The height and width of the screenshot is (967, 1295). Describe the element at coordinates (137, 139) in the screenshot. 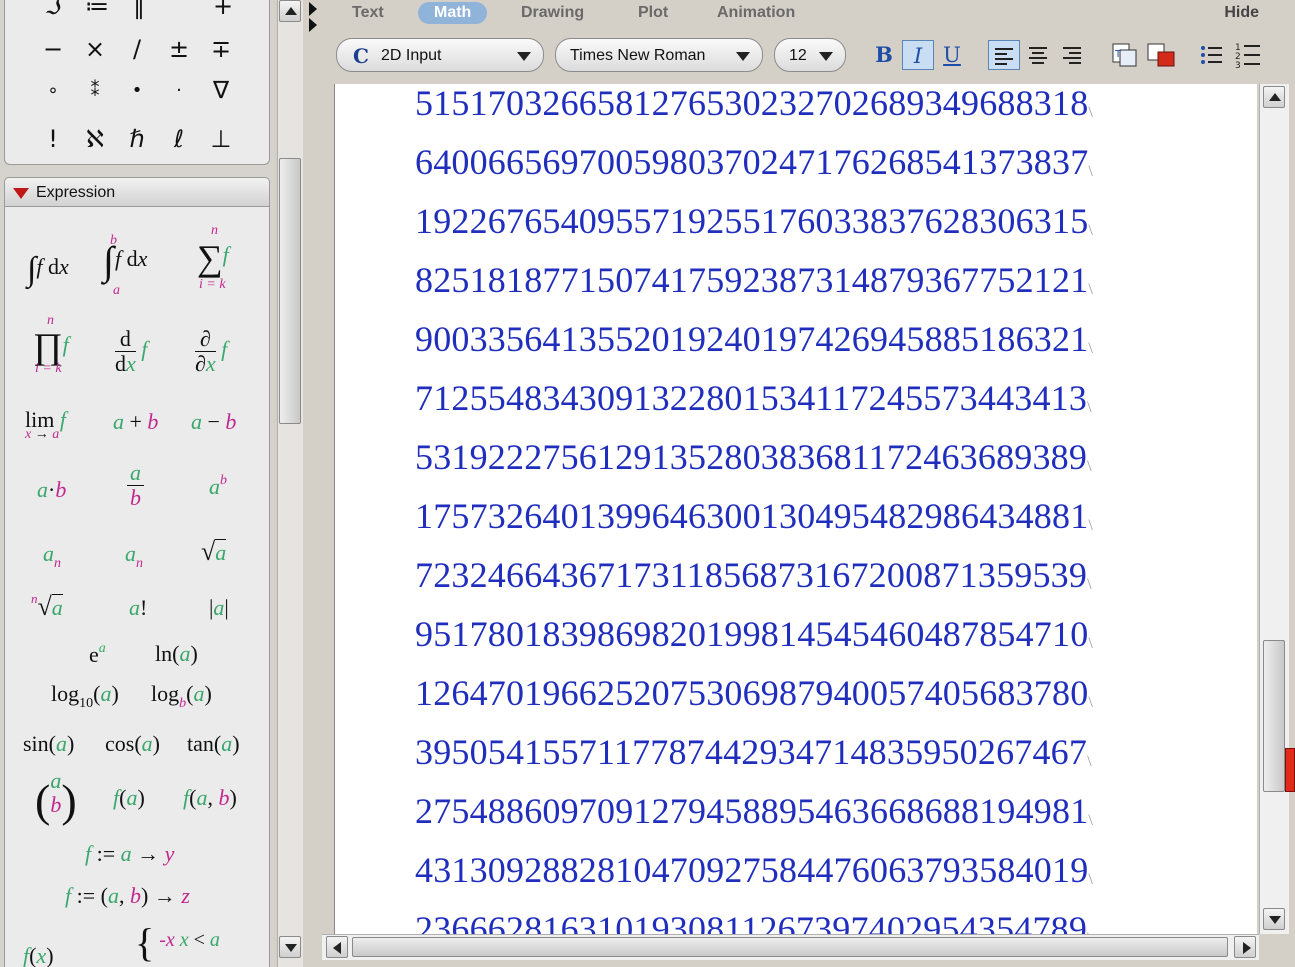

I see `palette-symbol: ℏ` at that location.